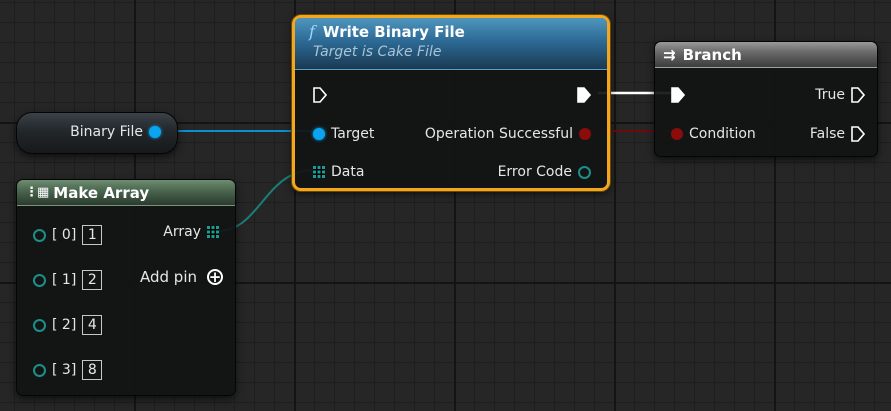 The height and width of the screenshot is (411, 891). I want to click on data-label: Data, so click(348, 172).